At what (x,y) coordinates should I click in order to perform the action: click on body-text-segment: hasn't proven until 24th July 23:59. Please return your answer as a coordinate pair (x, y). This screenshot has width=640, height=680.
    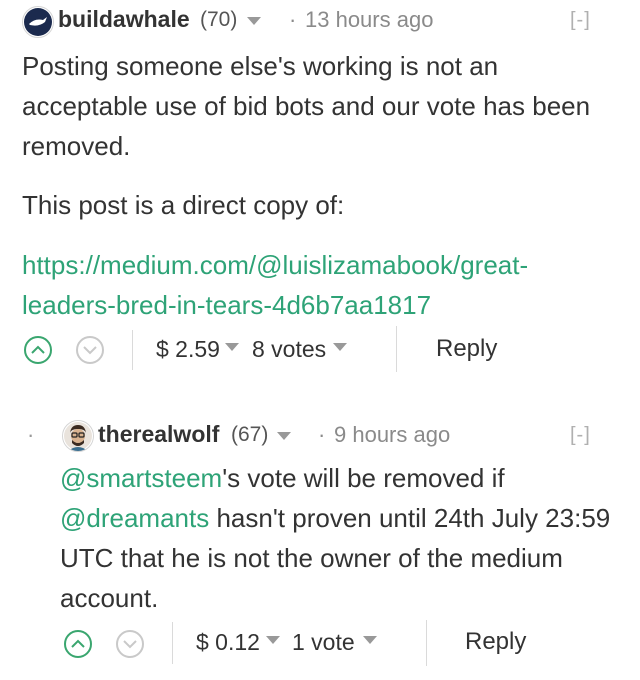
    Looking at the image, I should click on (410, 518).